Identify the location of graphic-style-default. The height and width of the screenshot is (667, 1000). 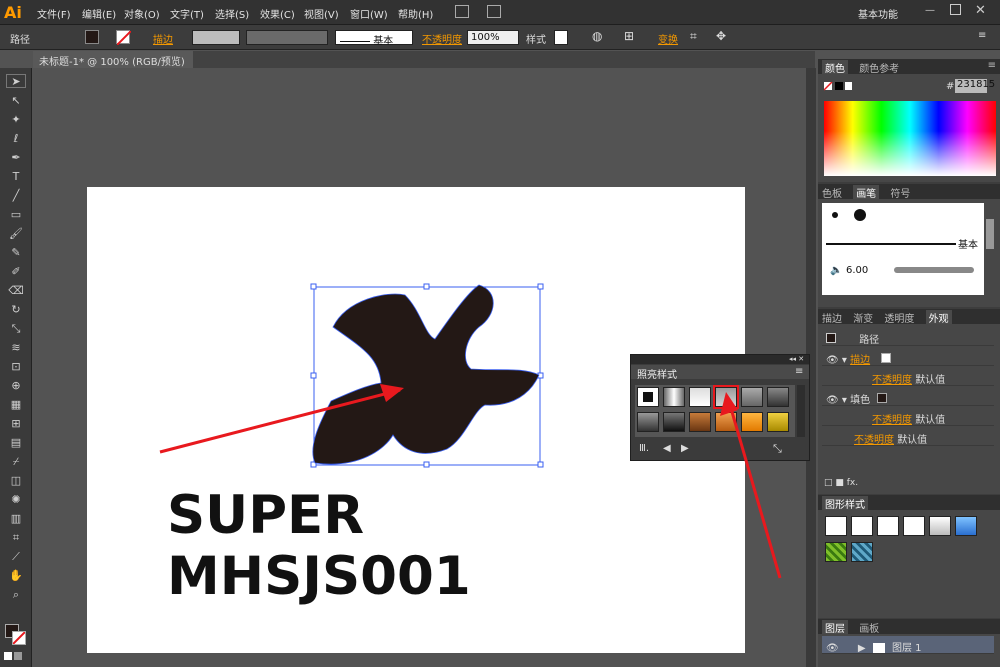
(836, 526).